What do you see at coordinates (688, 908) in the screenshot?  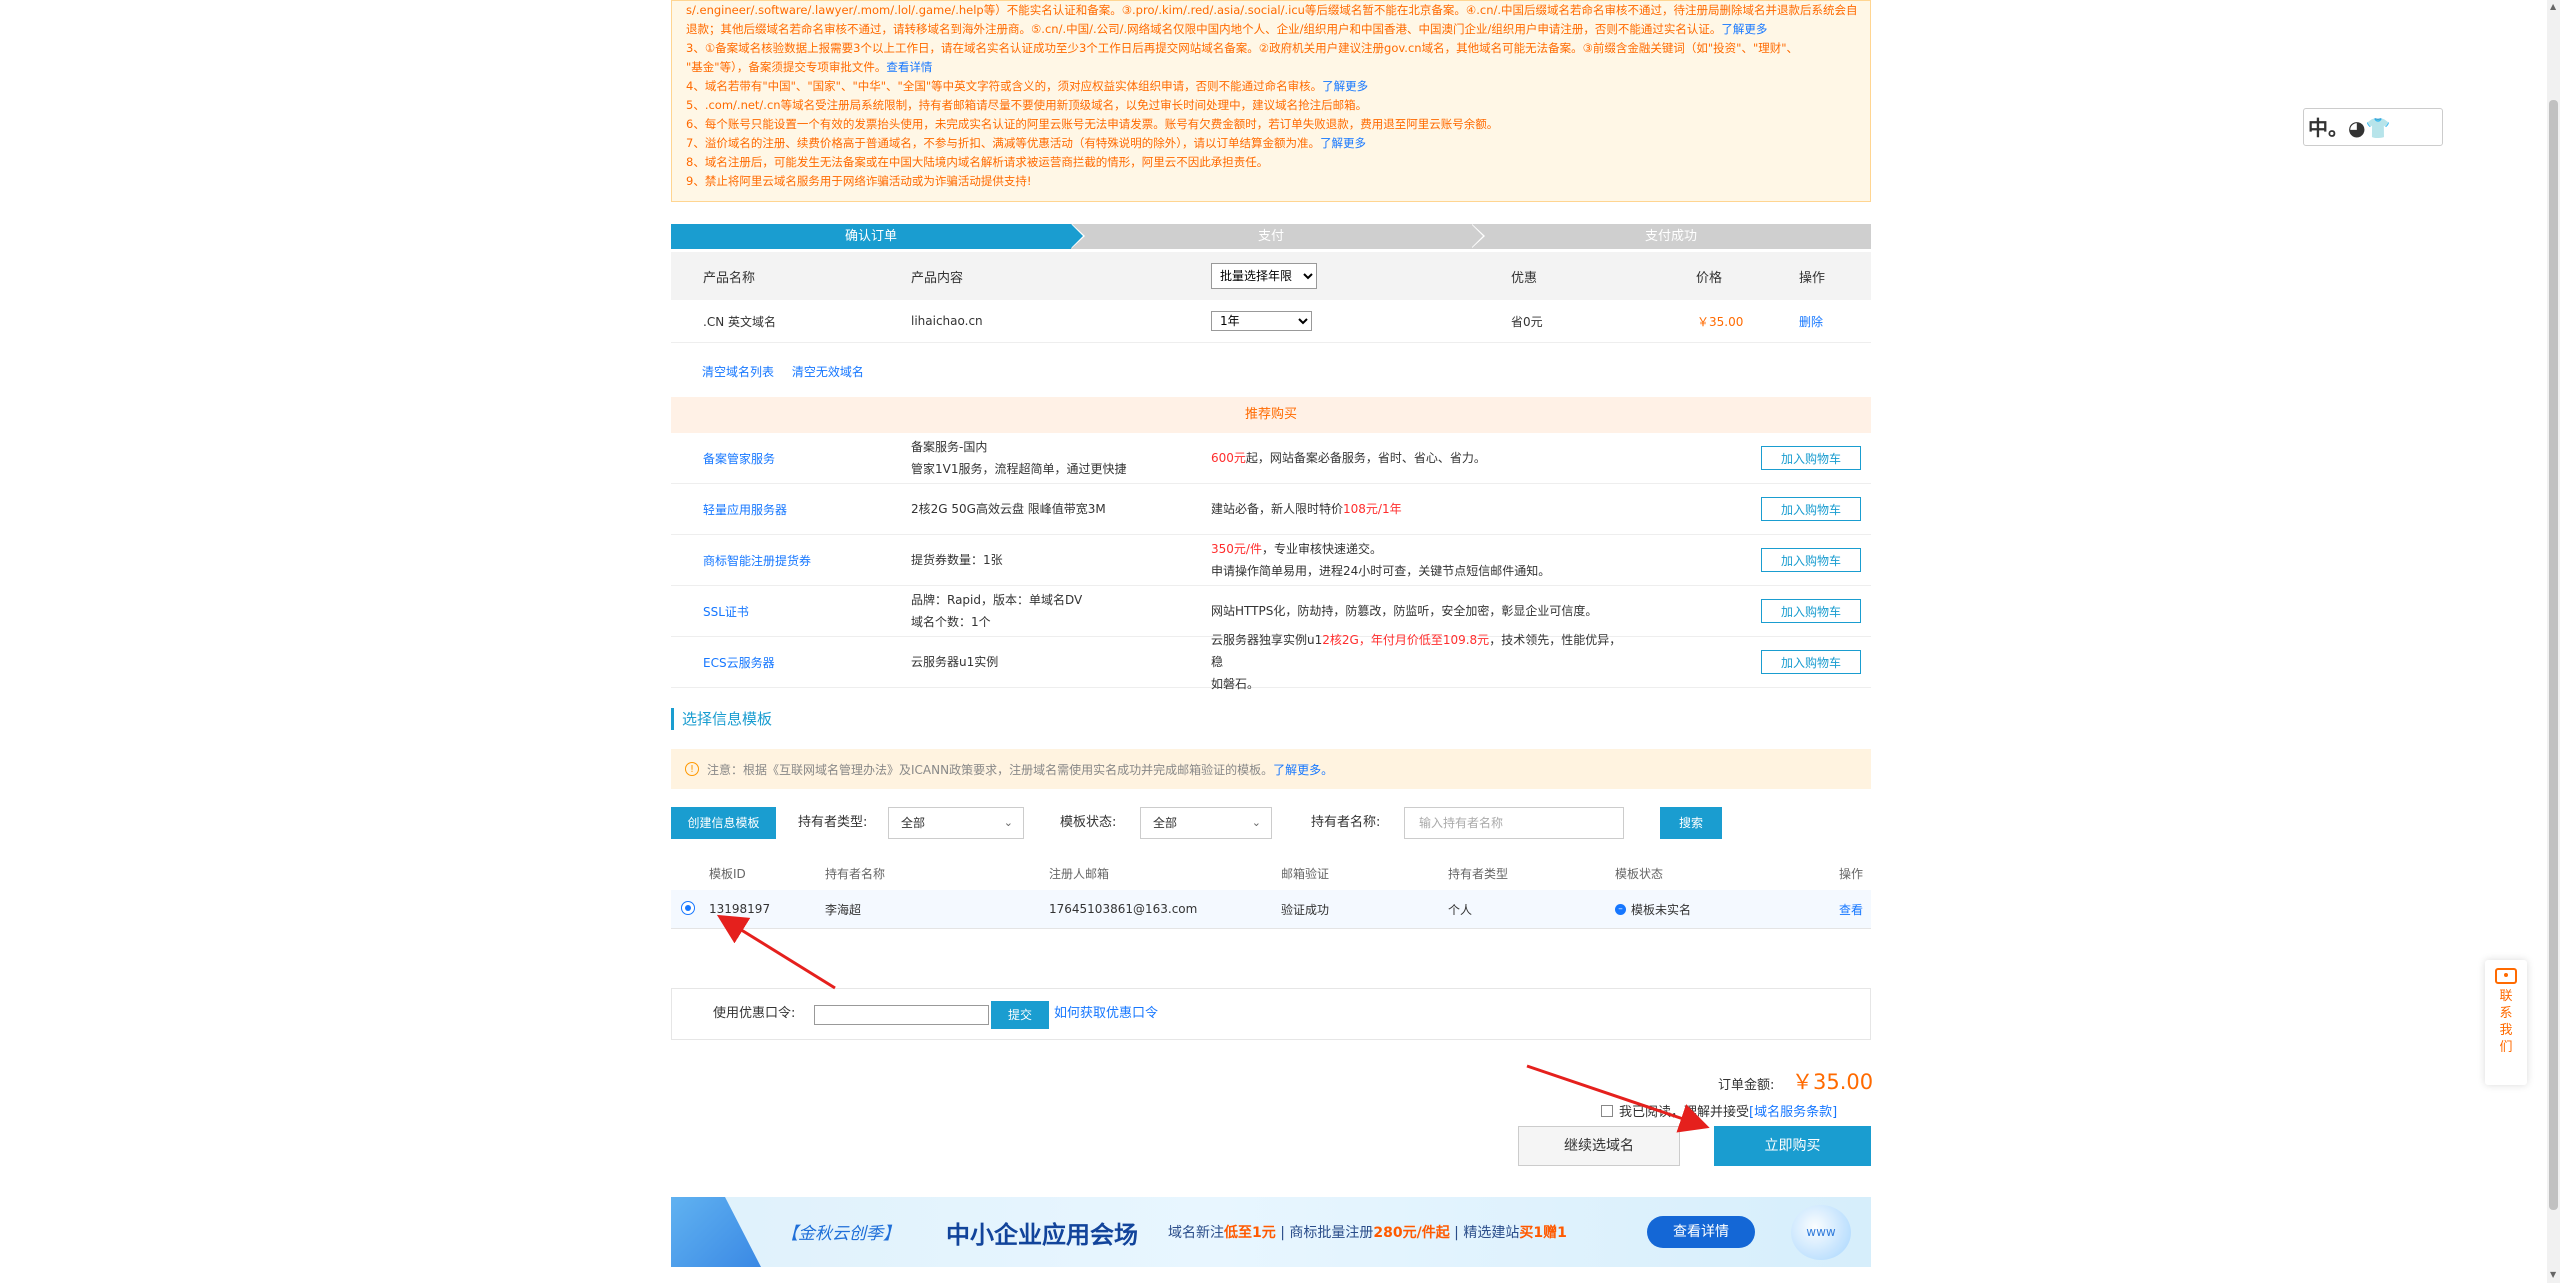 I see `template-radio` at bounding box center [688, 908].